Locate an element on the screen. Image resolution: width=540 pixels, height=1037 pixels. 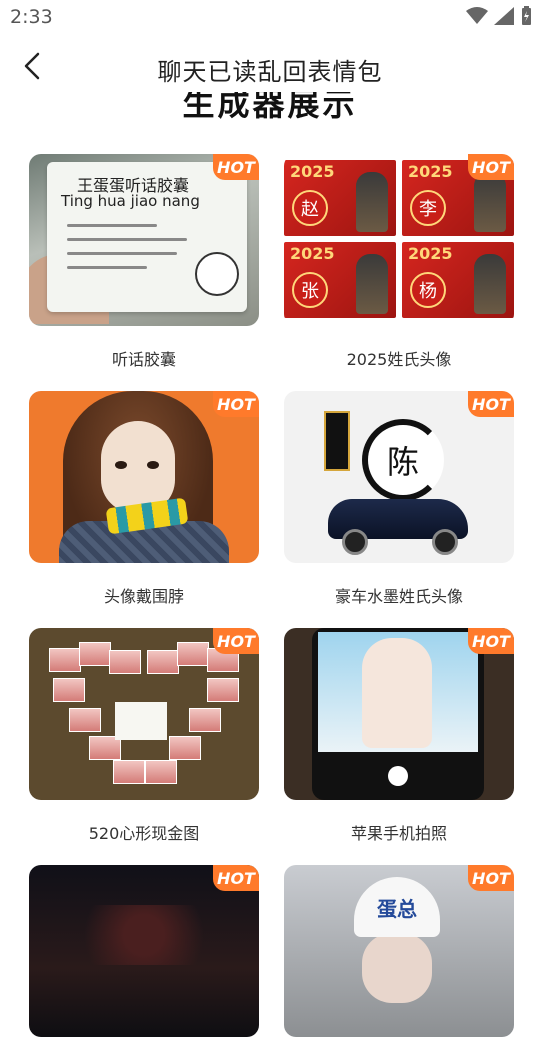
generator-card: 陈 HOT 豪车水墨姓氏头像 is located at coordinates (399, 499).